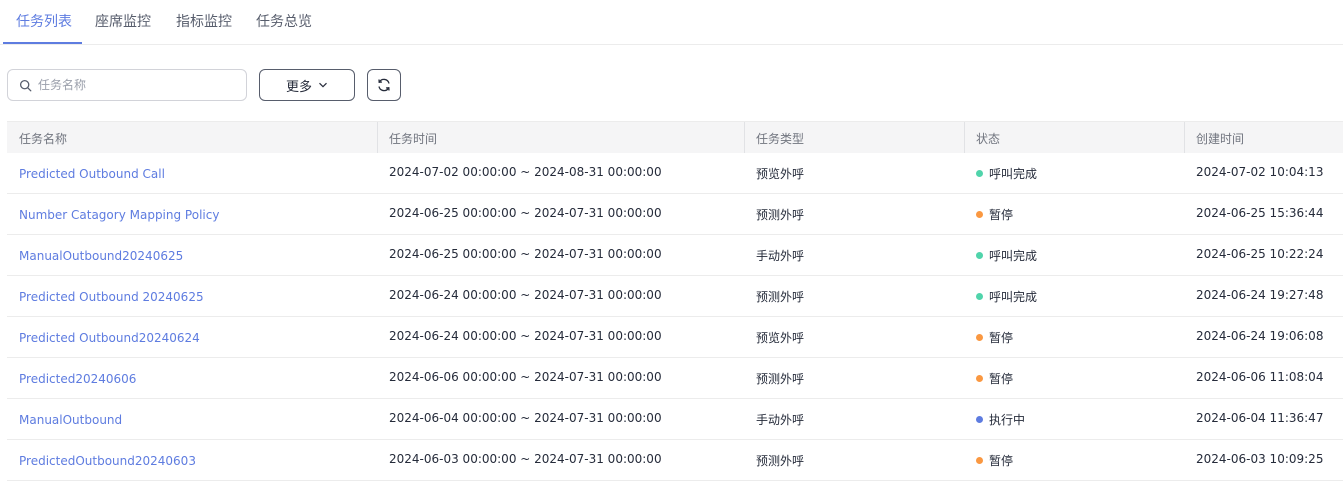 The height and width of the screenshot is (488, 1343). I want to click on column-header-task-name: 任务名称, so click(43, 138).